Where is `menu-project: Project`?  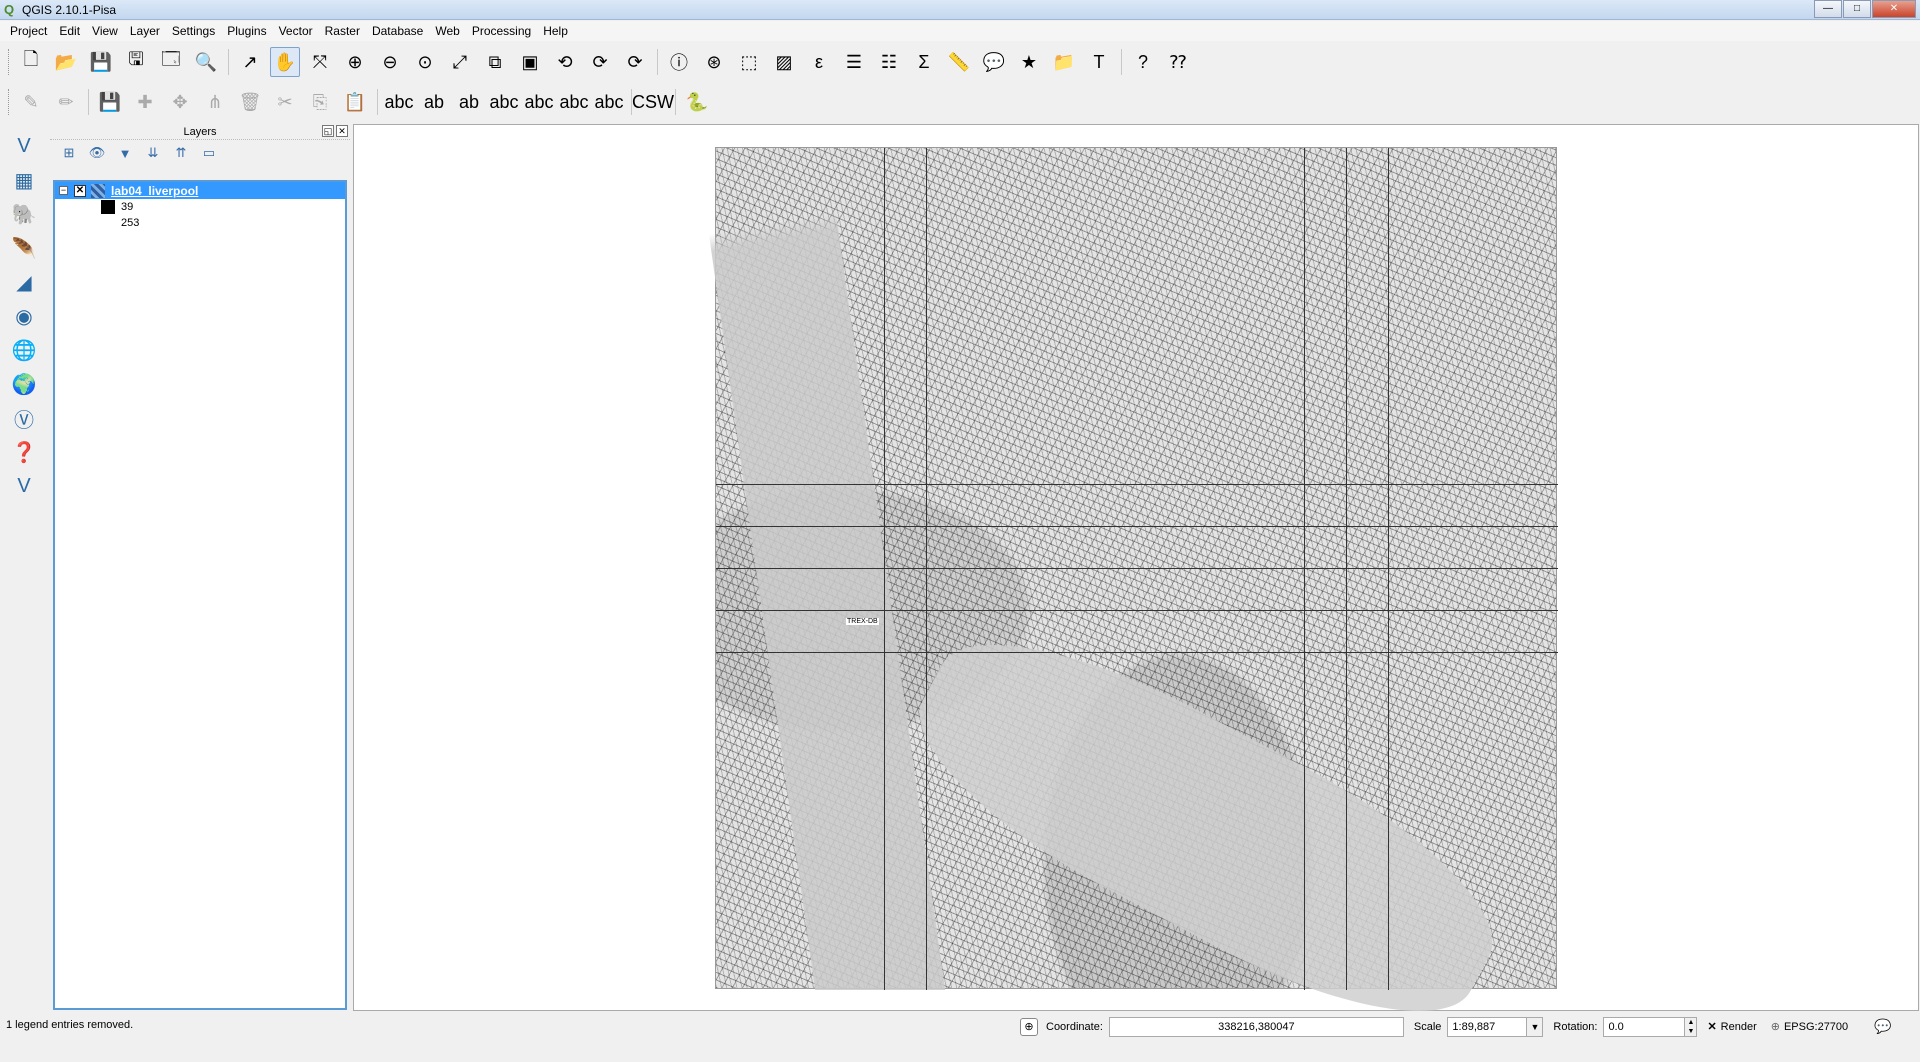 menu-project: Project is located at coordinates (28, 31).